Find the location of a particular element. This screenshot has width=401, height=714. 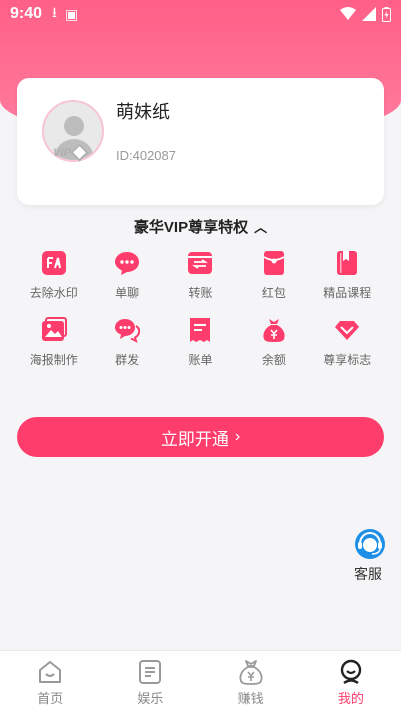

customer-service-button: 客服 is located at coordinates (370, 556).